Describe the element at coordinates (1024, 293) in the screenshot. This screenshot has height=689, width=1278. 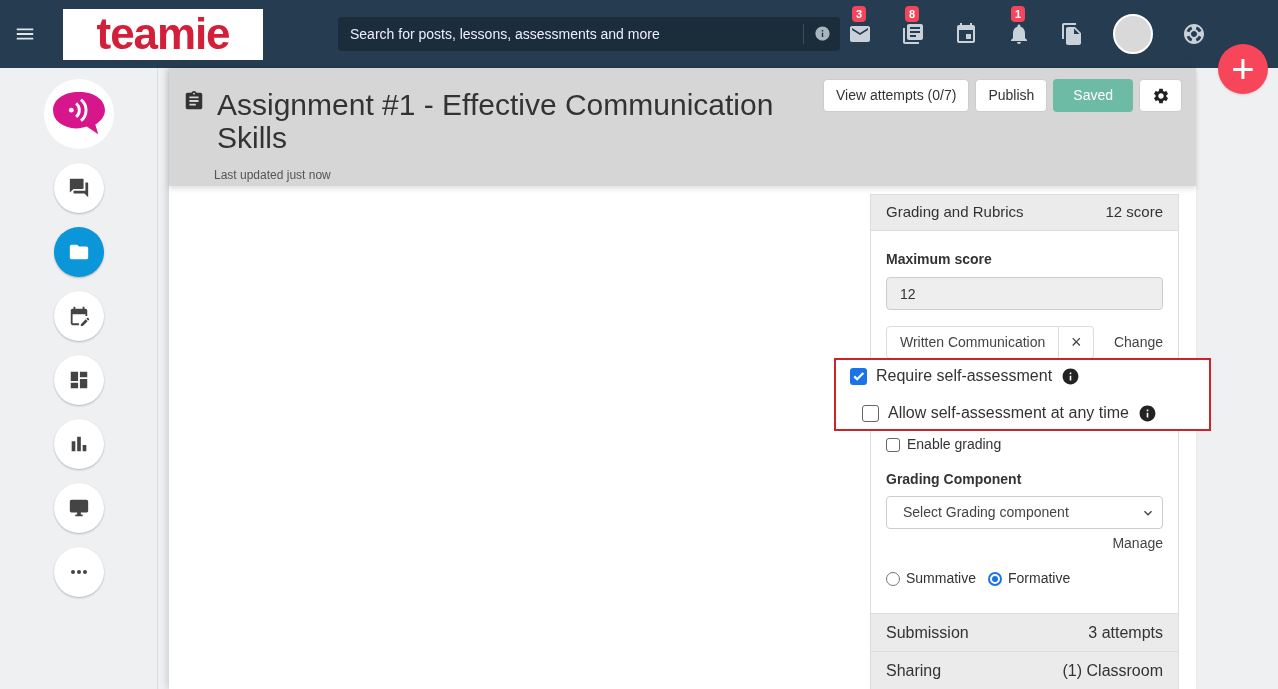
I see `score-field: 12` at that location.